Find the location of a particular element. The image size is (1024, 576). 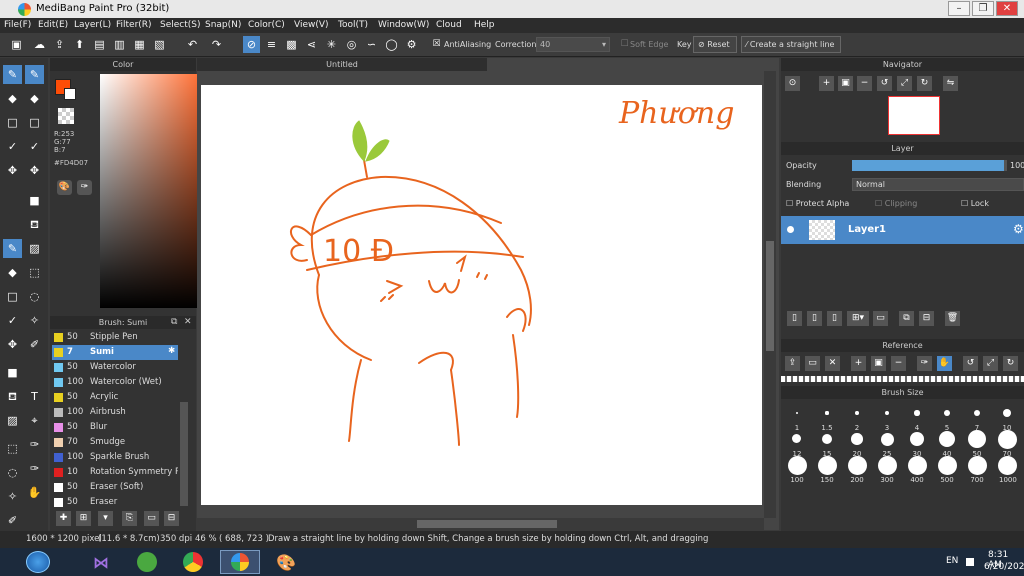

expand-icon: ⧉ is located at coordinates (174, 322).